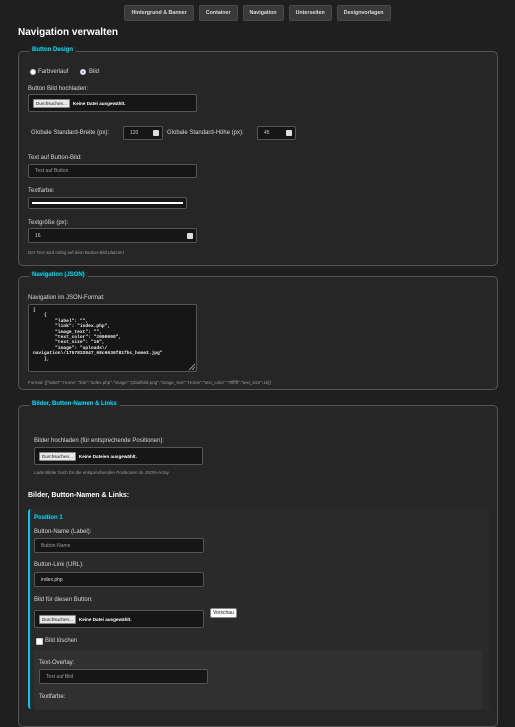 This screenshot has height=727, width=515. What do you see at coordinates (134, 133) in the screenshot?
I see `width-value: 120` at bounding box center [134, 133].